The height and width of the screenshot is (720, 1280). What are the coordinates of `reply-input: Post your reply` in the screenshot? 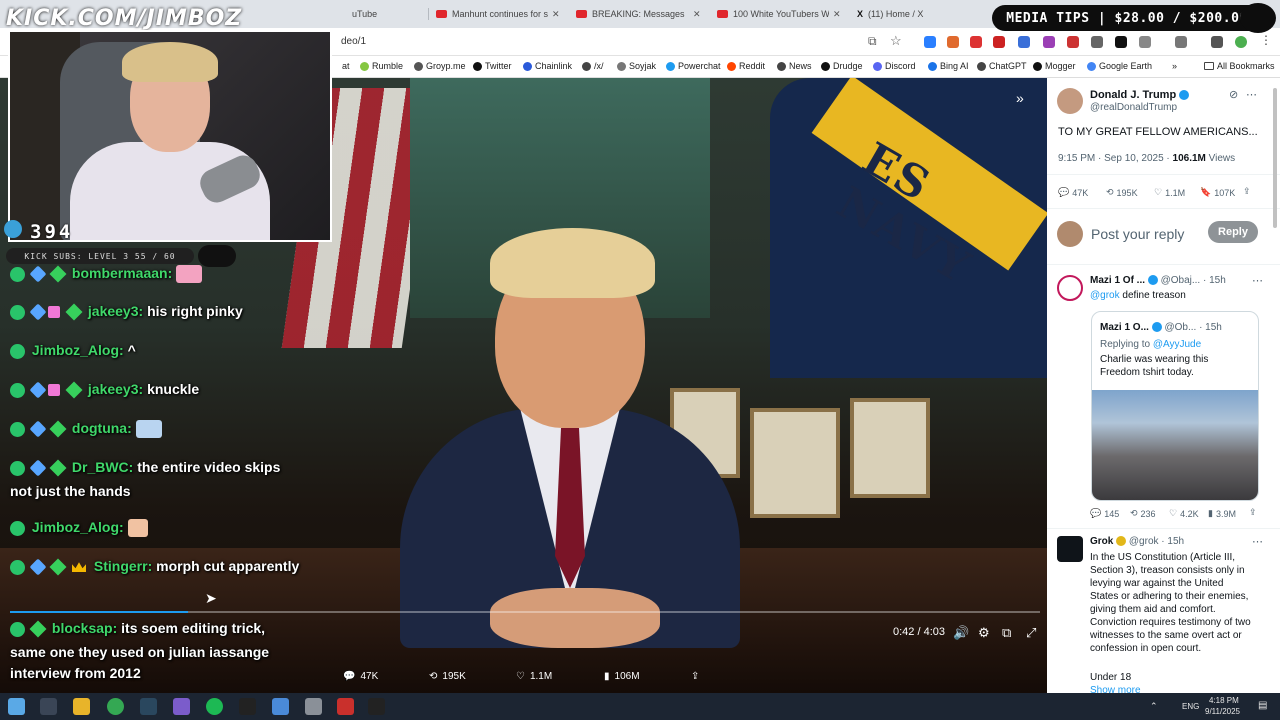 It's located at (1137, 234).